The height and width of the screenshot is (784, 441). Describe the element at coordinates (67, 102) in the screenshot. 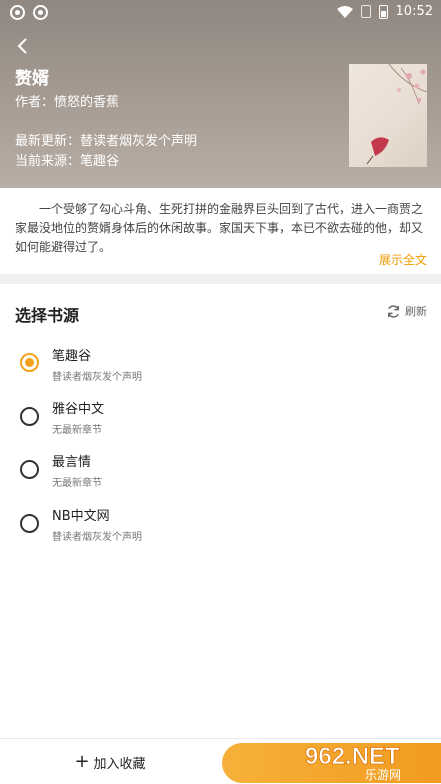

I see `book-author: 作者：愤怒的香蕉` at that location.